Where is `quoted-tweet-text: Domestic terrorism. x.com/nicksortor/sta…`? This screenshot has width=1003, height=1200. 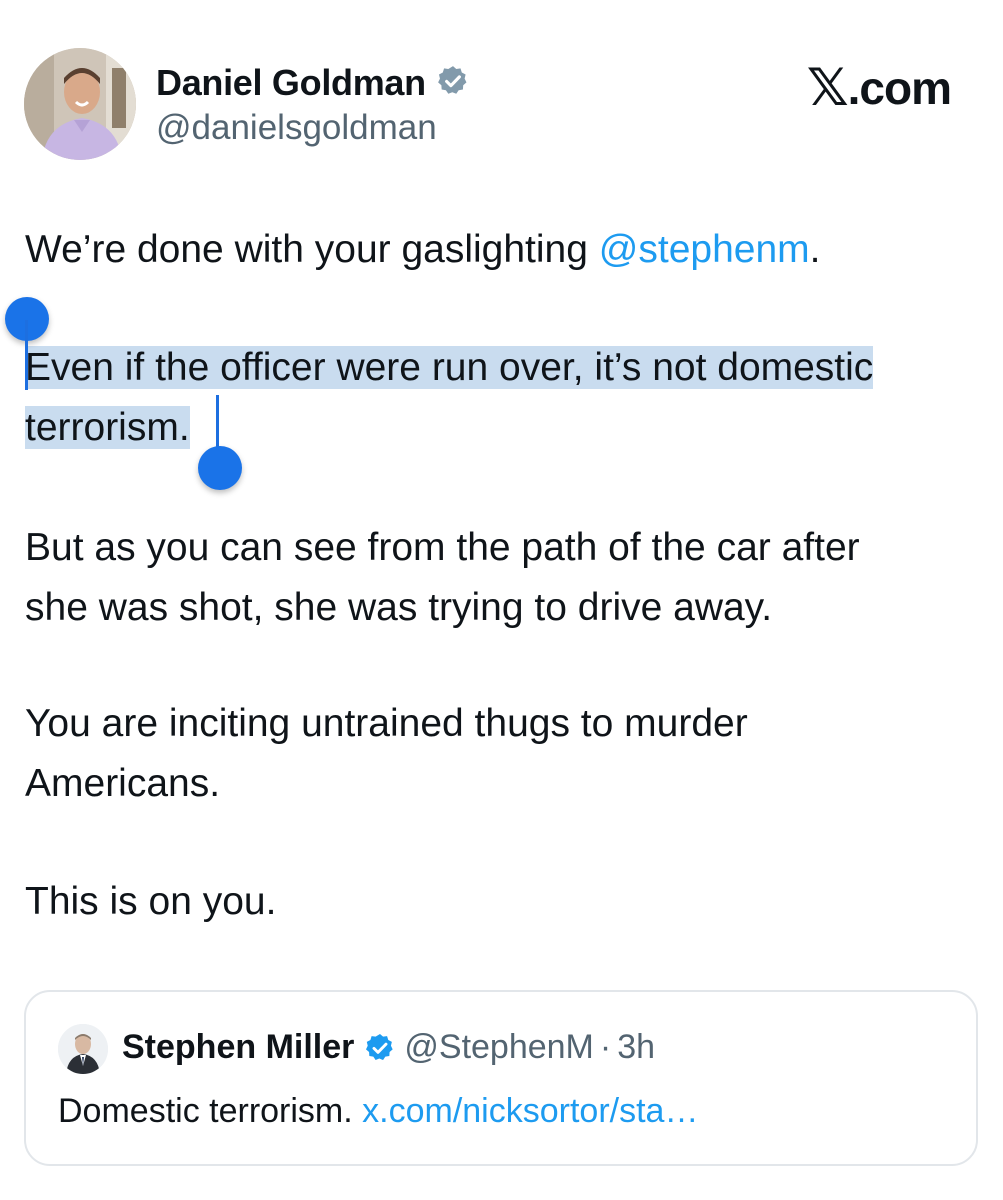
quoted-tweet-text: Domestic terrorism. x.com/nicksortor/sta… is located at coordinates (378, 1111).